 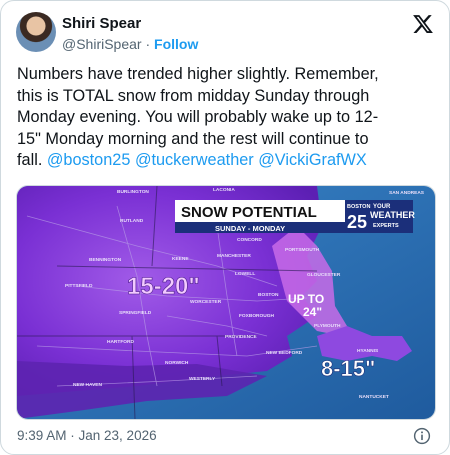 I want to click on tweet-timestamp: 9:39 AM · Jan 23, 2026, so click(x=87, y=435).